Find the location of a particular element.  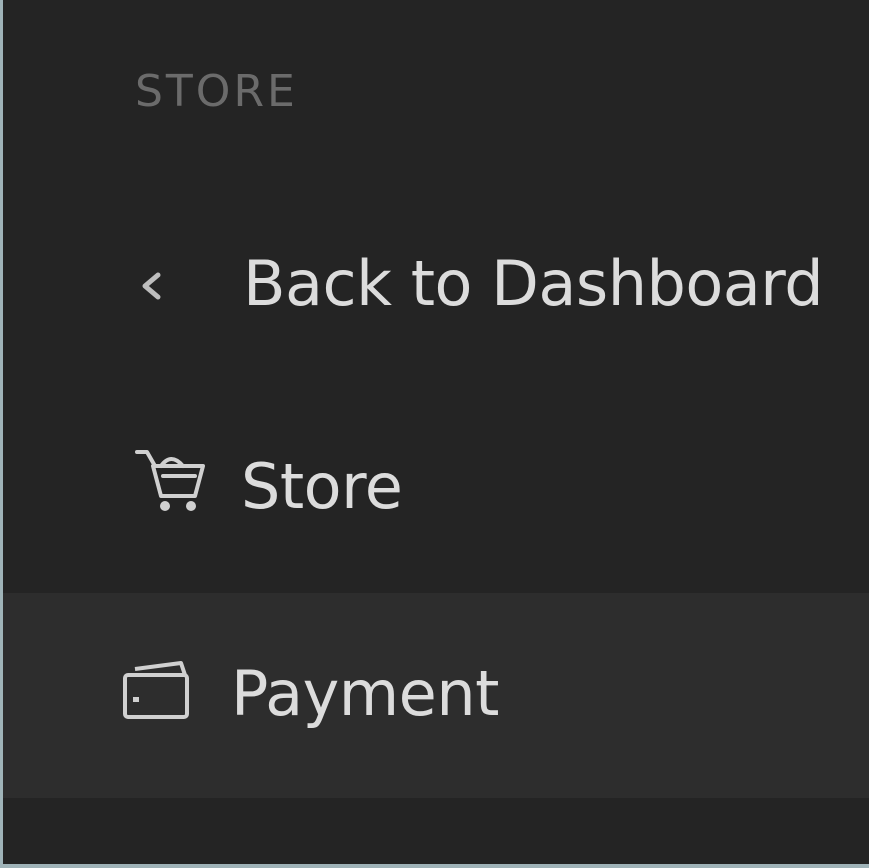

section-label-store: STORE is located at coordinates (216, 91).